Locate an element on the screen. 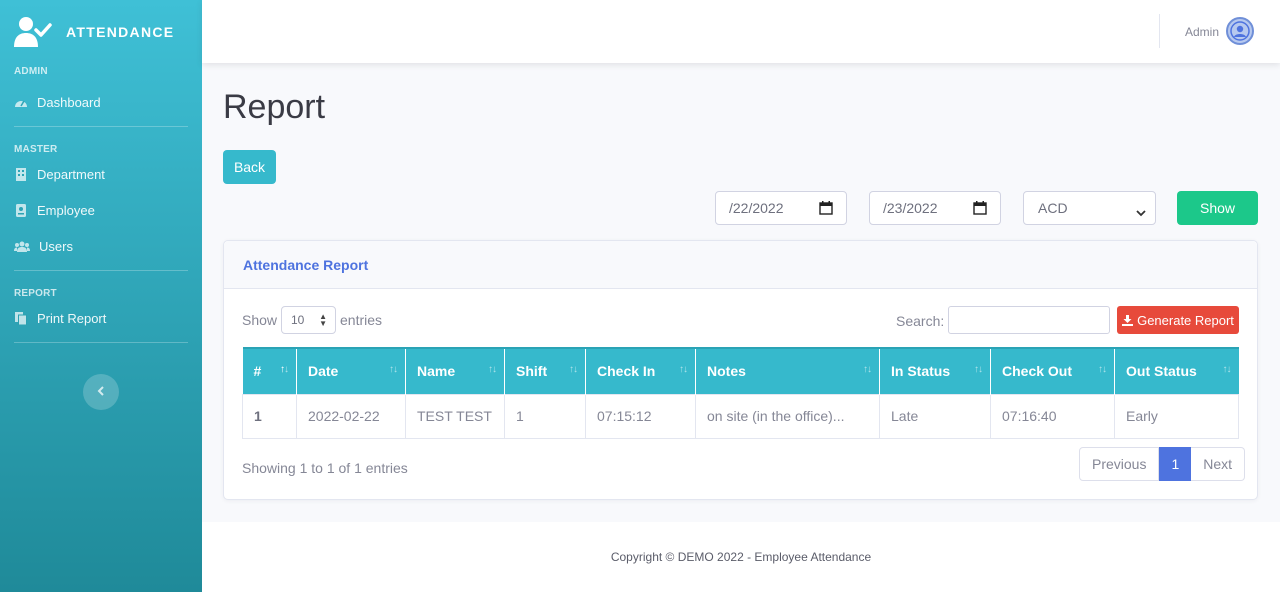 Image resolution: width=1280 pixels, height=592 pixels. cell-date: 2022-02-22 is located at coordinates (351, 416).